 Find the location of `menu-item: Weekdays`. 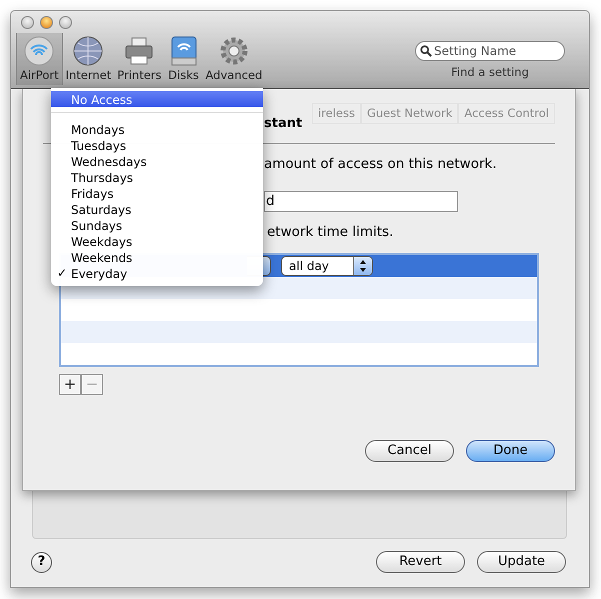

menu-item: Weekdays is located at coordinates (157, 241).